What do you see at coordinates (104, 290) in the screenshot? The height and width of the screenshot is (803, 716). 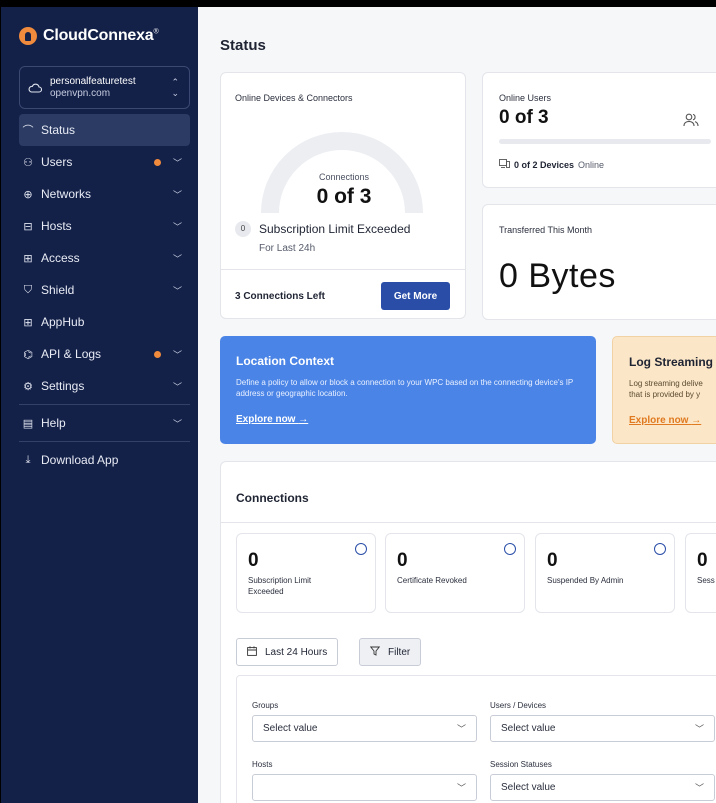 I see `sidebar-item-shield: ⛉ Shield ﹀` at bounding box center [104, 290].